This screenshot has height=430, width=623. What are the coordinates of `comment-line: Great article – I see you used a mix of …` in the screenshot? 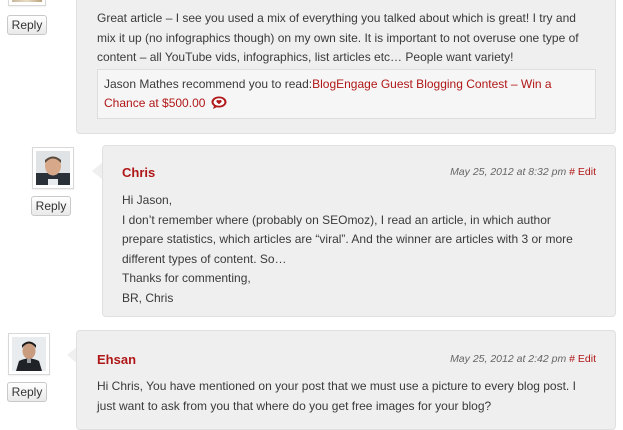 It's located at (336, 18).